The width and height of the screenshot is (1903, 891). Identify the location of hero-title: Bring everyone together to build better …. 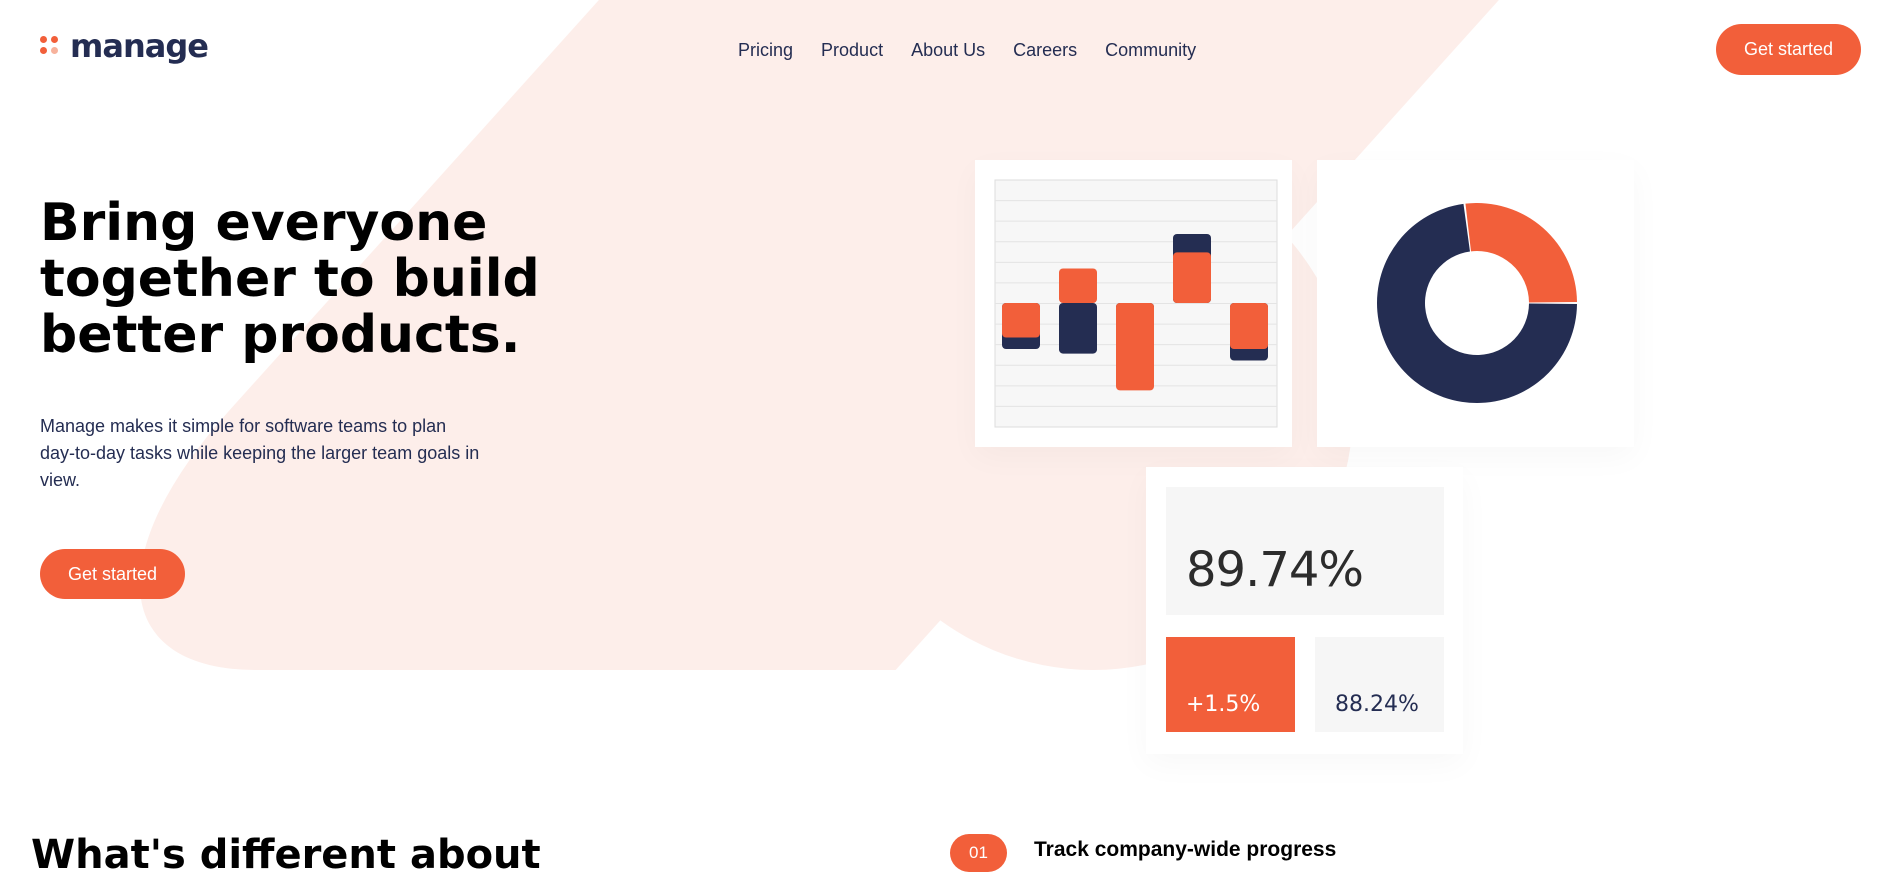
(290, 279).